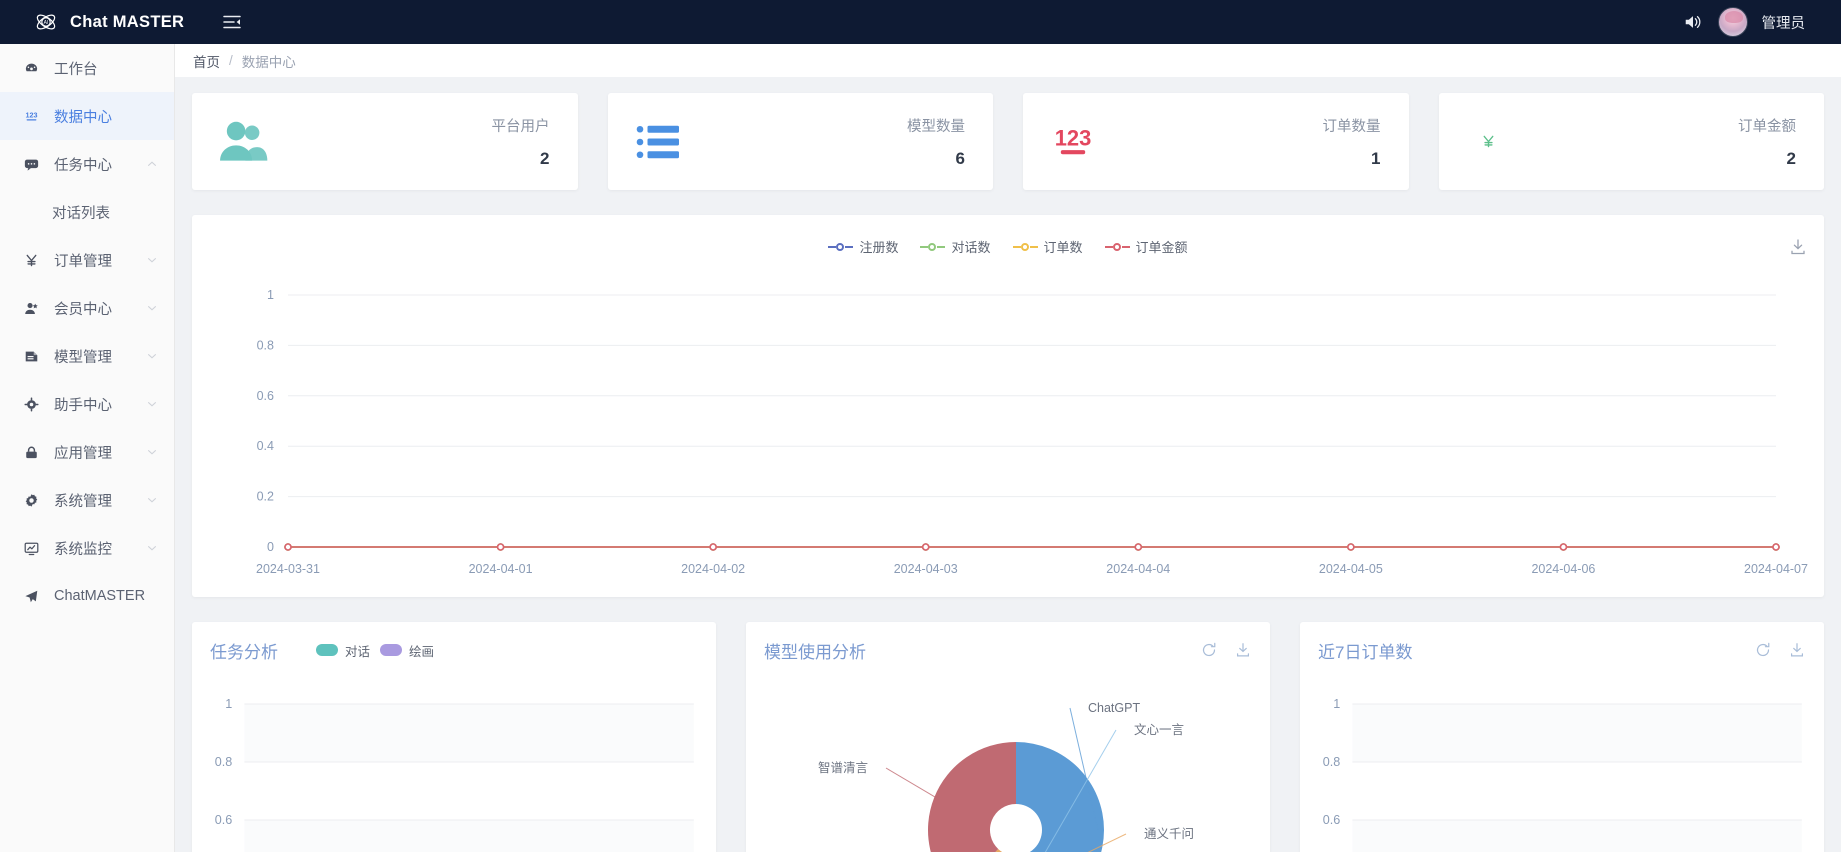 This screenshot has width=1841, height=852. I want to click on sidebar-item-7: 助手中心, so click(87, 404).